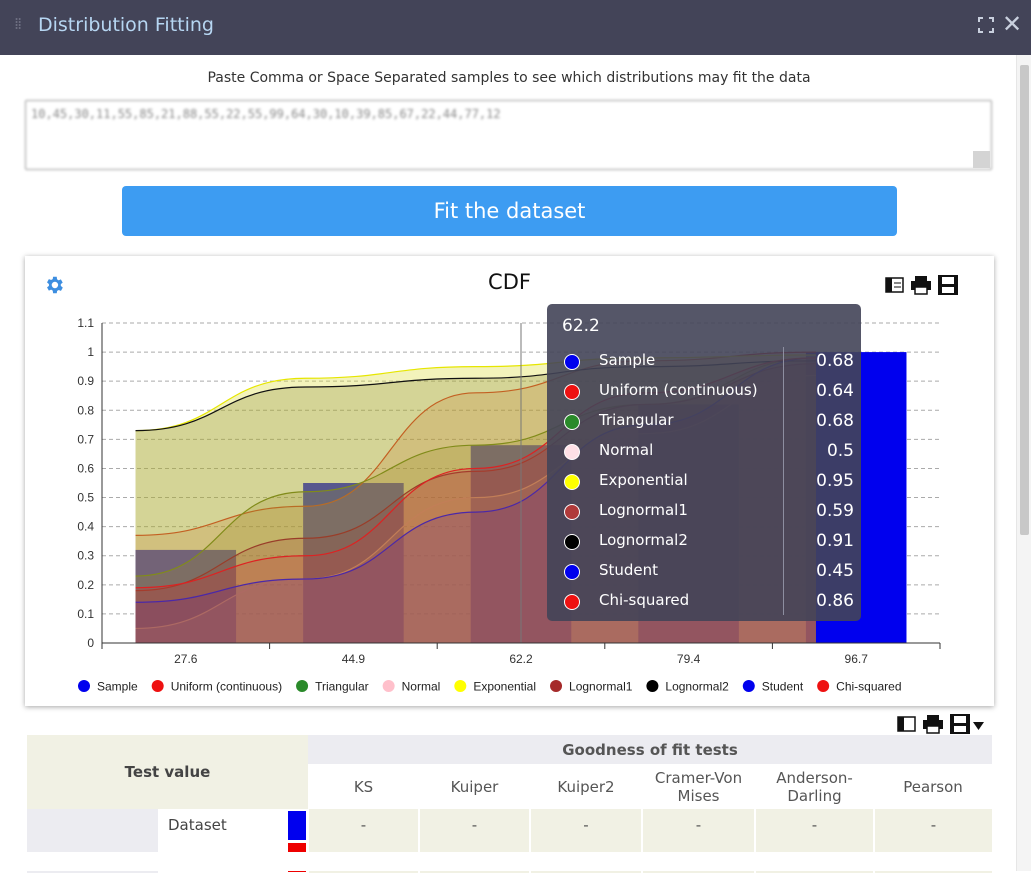 This screenshot has width=1031, height=873. What do you see at coordinates (704, 572) in the screenshot?
I see `tooltip-row-student: Student 0.45` at bounding box center [704, 572].